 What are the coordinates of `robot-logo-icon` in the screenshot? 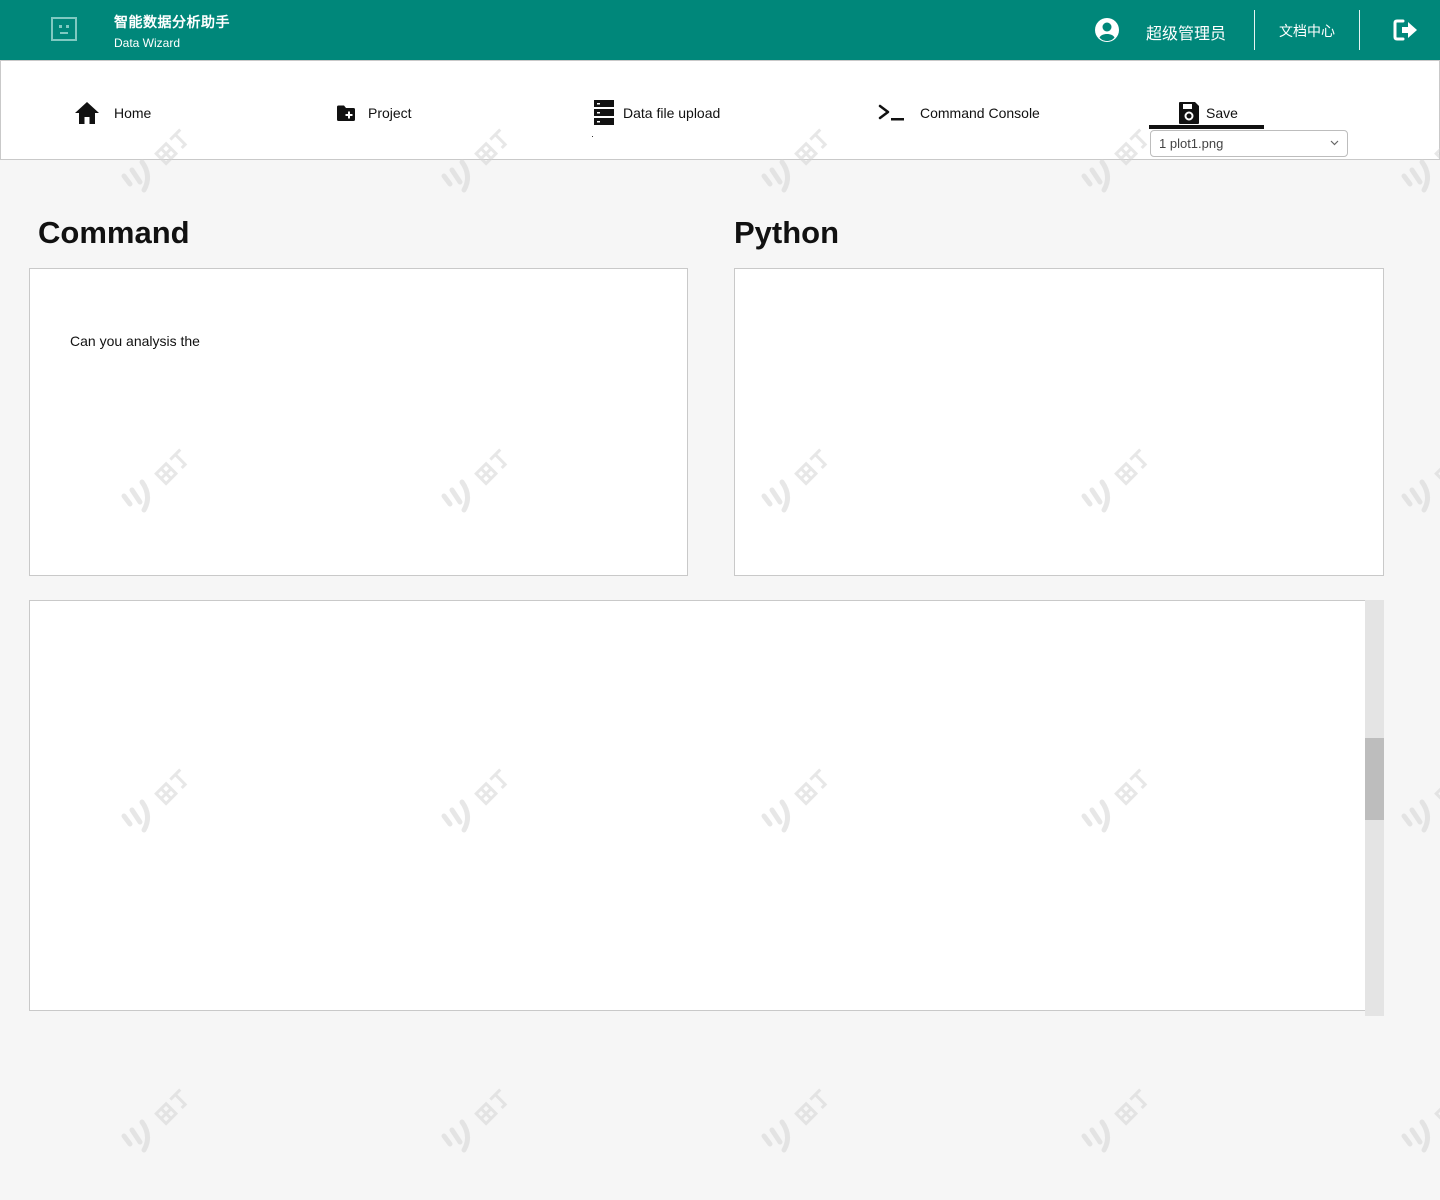 It's located at (64, 29).